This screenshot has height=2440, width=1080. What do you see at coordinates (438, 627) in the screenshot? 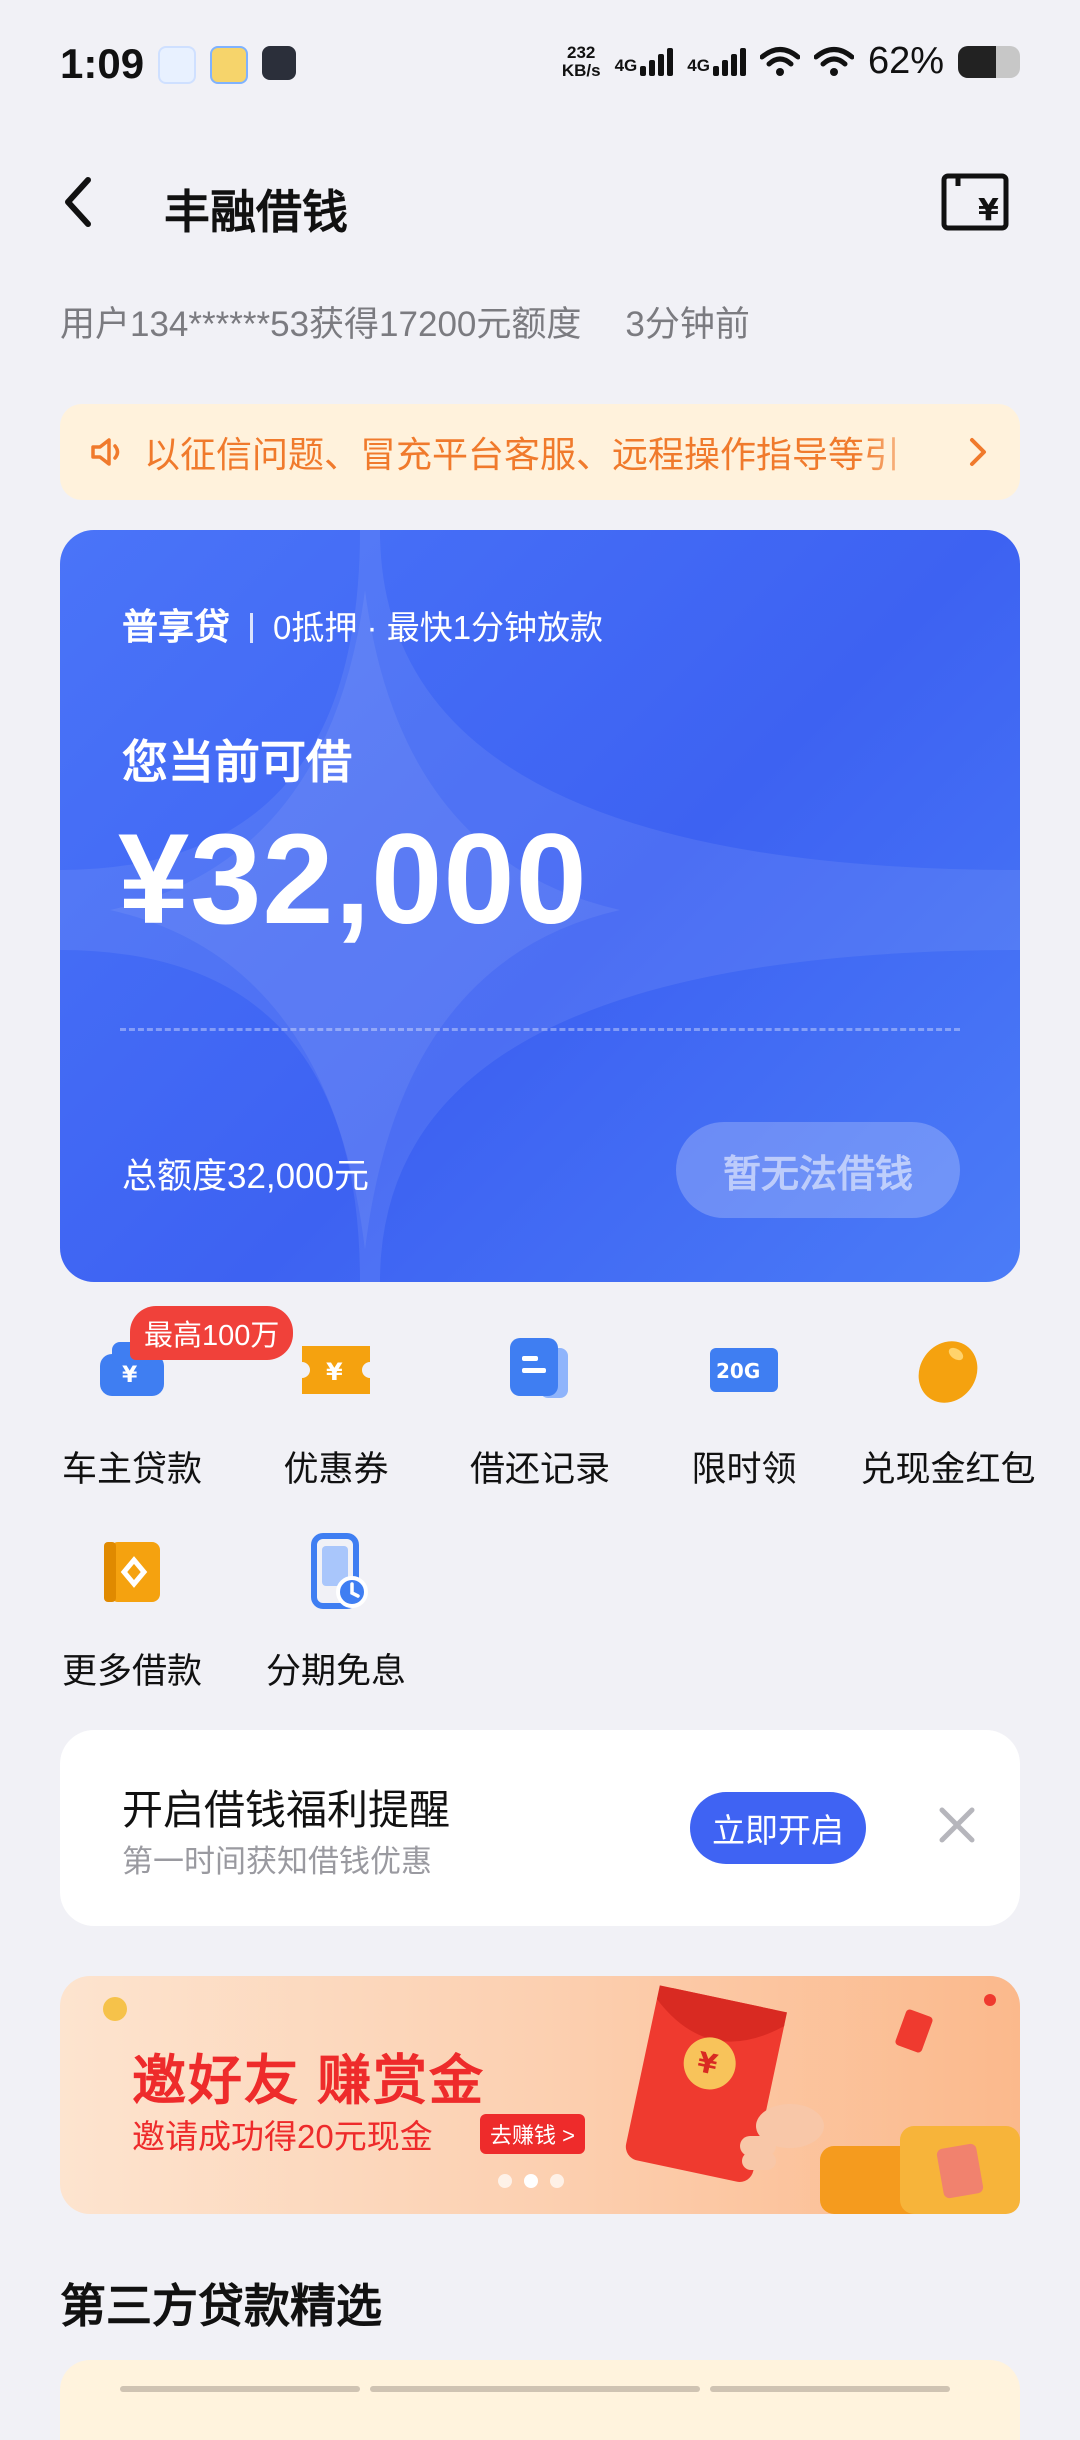
I see `product-subtitle: 0抵押 · 最快1分钟放款` at bounding box center [438, 627].